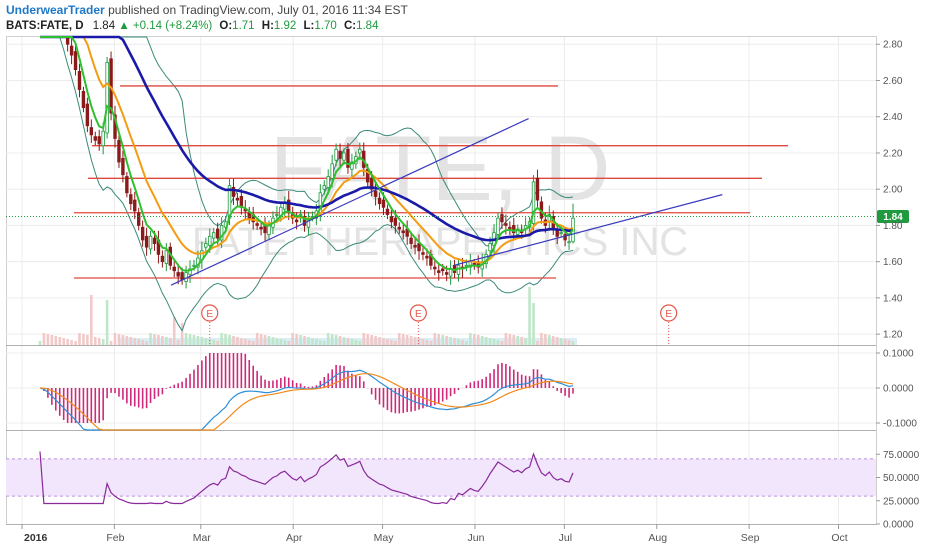 This screenshot has height=550, width=932. I want to click on rsi-band, so click(441, 477).